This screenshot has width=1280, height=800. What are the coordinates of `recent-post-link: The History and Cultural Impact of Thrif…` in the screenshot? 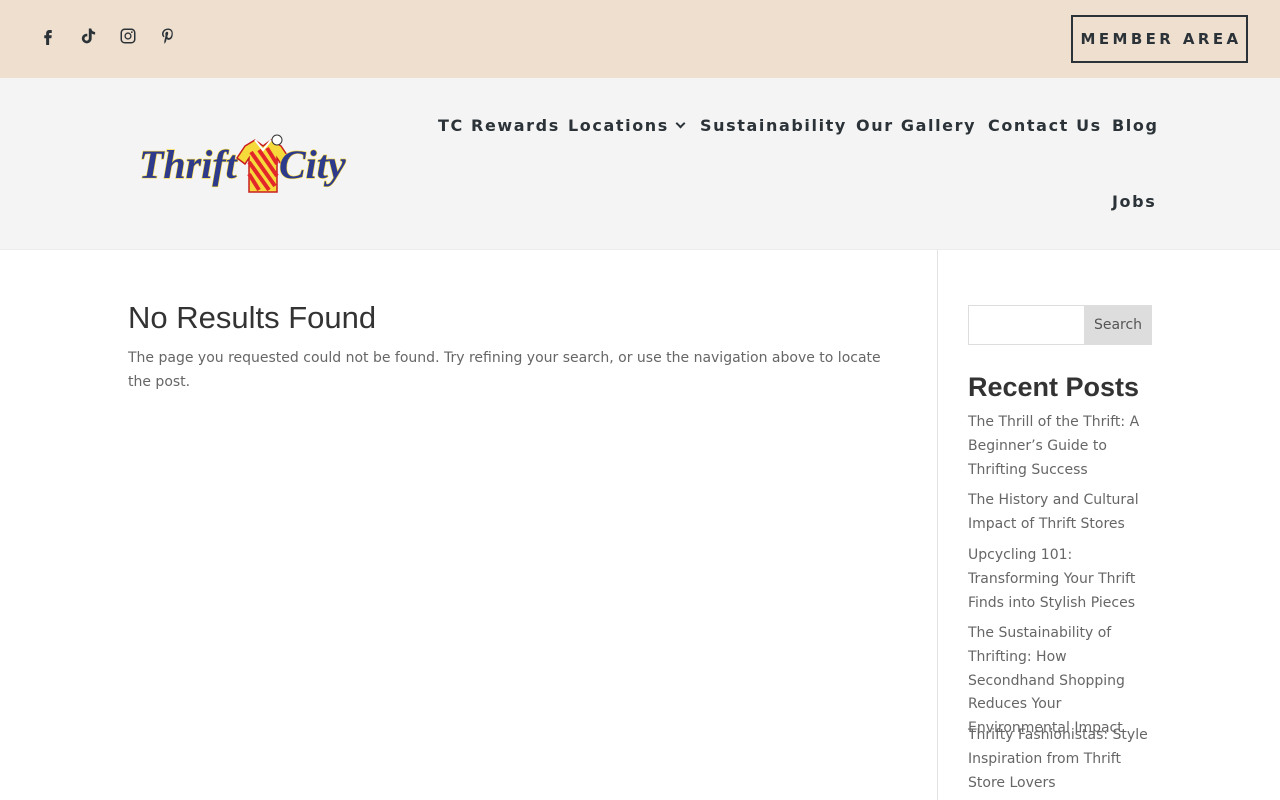 It's located at (1061, 513).